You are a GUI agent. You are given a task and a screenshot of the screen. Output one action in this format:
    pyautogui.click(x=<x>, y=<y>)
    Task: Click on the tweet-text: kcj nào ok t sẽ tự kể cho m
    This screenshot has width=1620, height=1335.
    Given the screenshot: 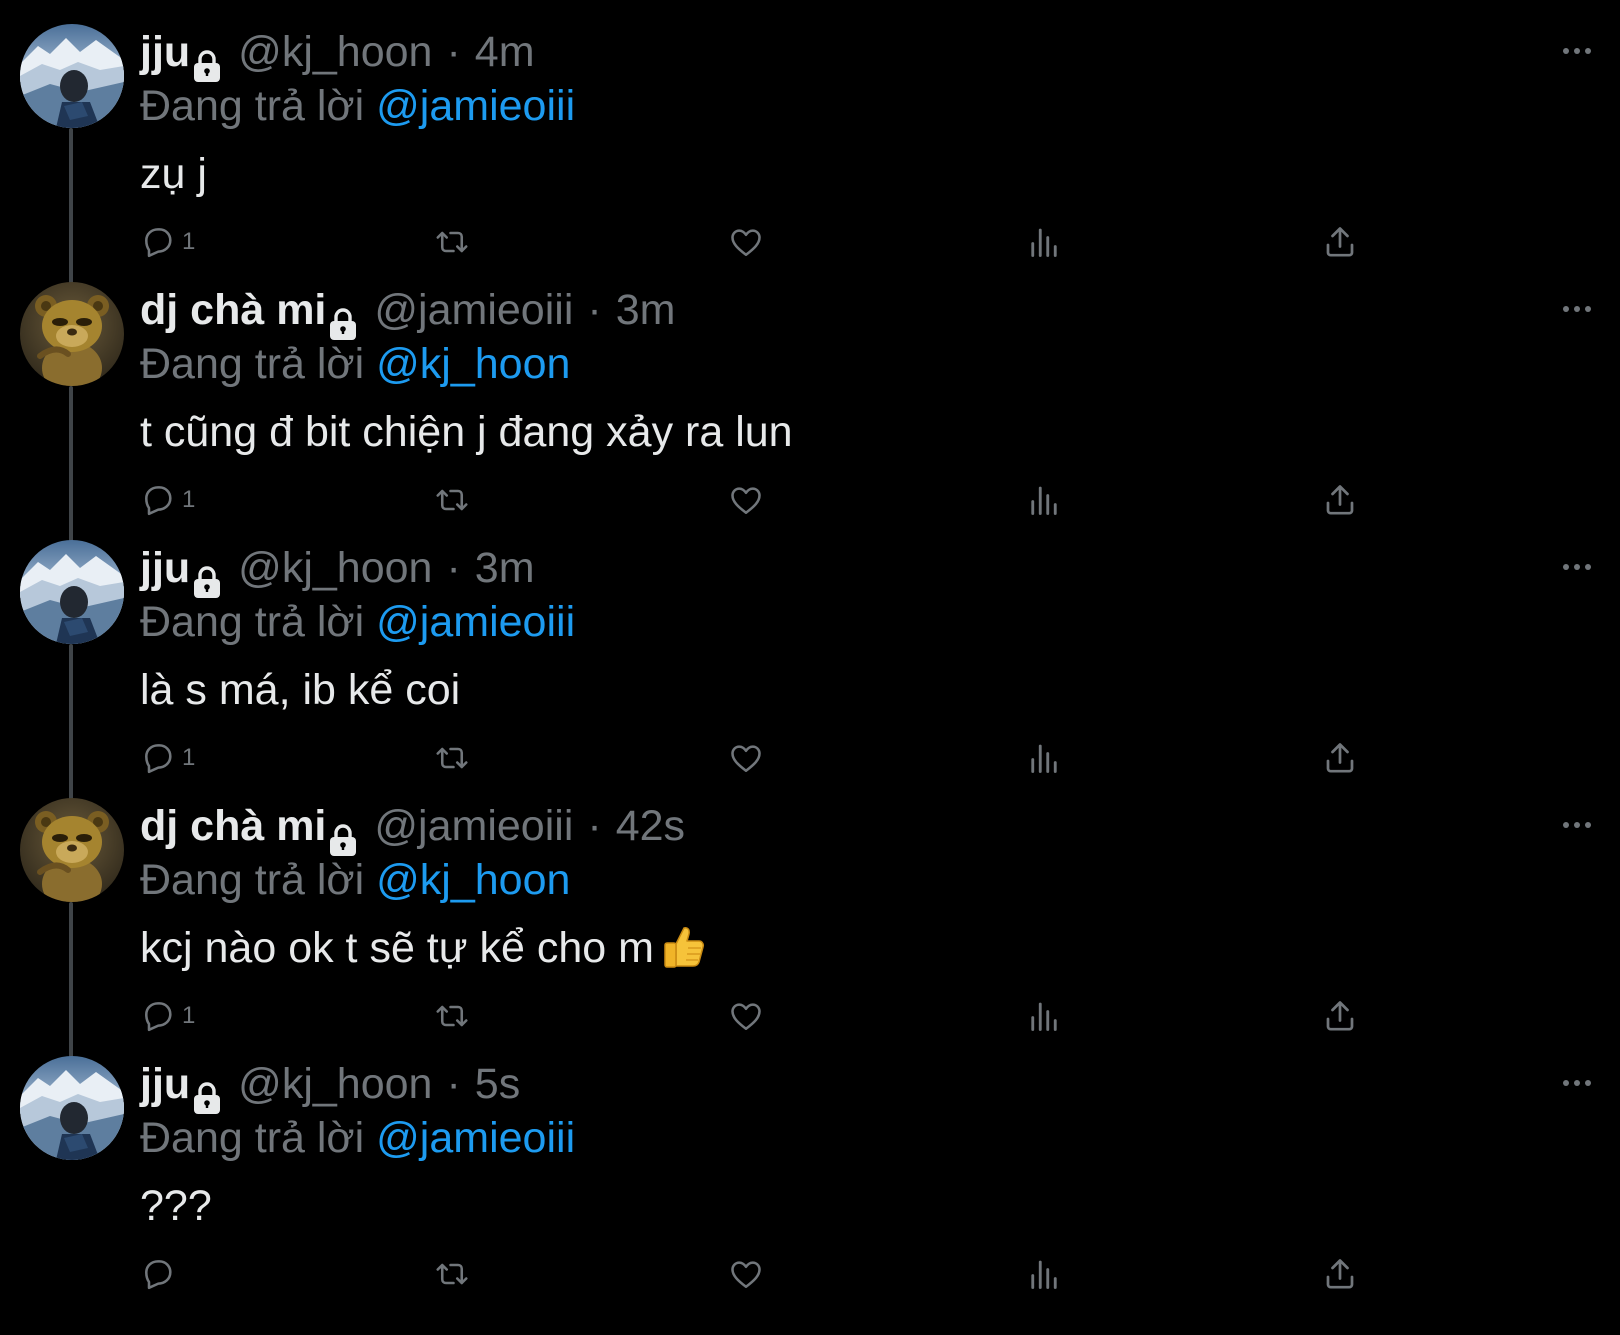 What is the action you would take?
    pyautogui.click(x=423, y=948)
    